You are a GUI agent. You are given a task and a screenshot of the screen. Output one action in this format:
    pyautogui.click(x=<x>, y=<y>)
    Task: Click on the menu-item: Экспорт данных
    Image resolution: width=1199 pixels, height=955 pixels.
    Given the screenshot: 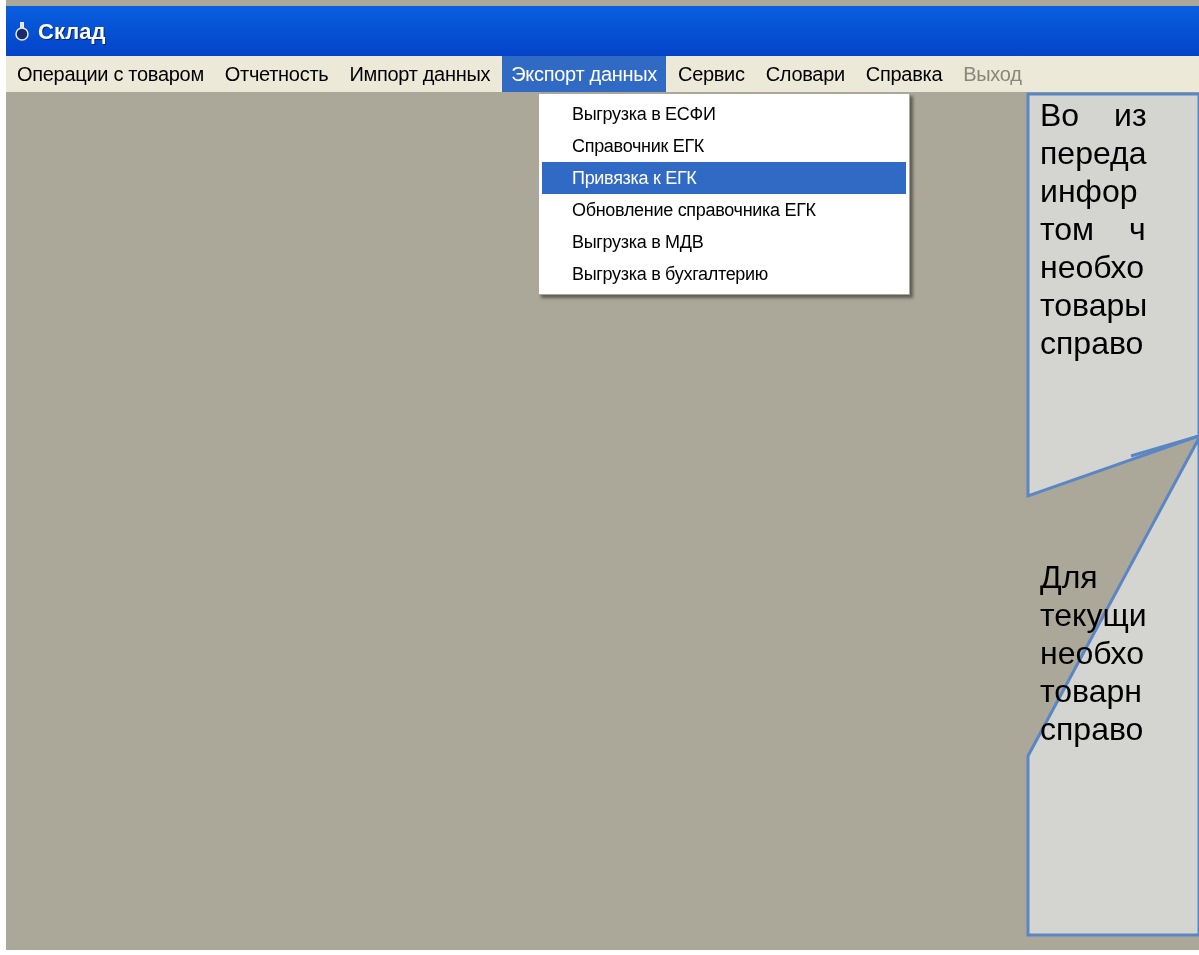 What is the action you would take?
    pyautogui.click(x=584, y=74)
    